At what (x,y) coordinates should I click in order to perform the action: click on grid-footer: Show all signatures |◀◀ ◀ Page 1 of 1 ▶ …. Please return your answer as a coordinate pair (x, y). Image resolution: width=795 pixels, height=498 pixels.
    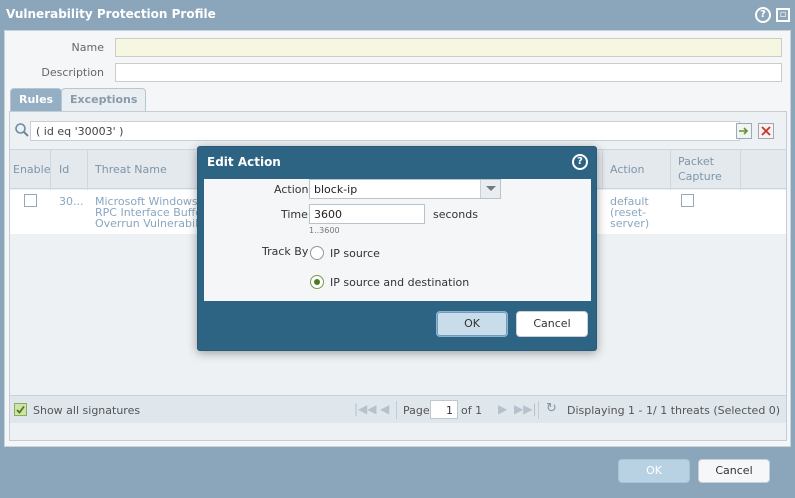
    Looking at the image, I should click on (398, 409).